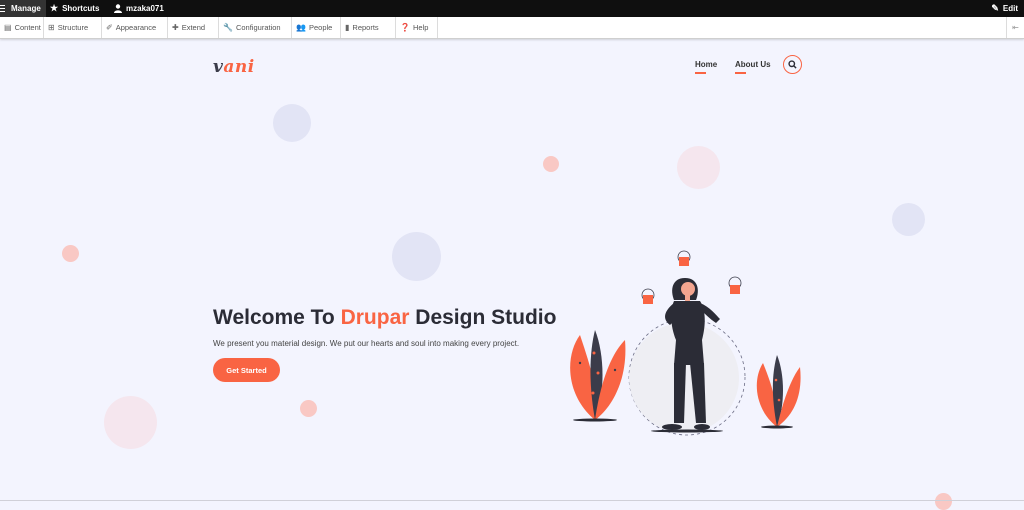  What do you see at coordinates (109, 27) in the screenshot?
I see `appearance-icon: ✐` at bounding box center [109, 27].